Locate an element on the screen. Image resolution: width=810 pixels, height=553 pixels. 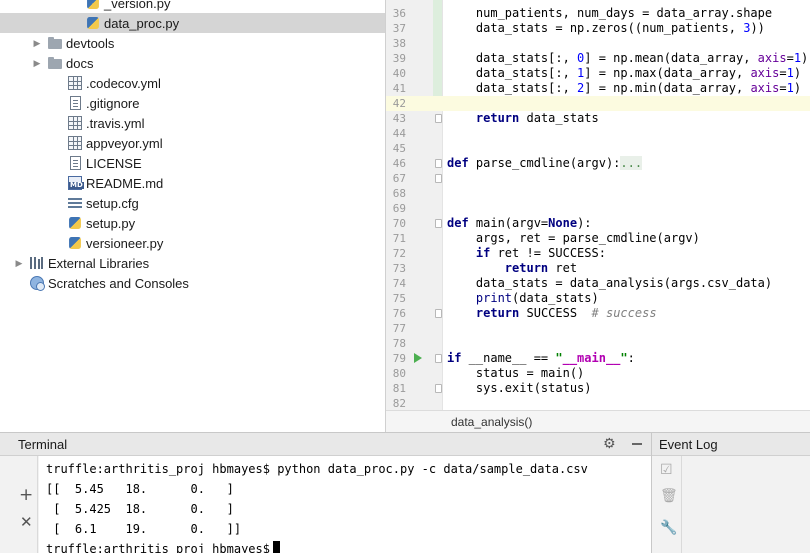
tree-item: .travis.yml is located at coordinates (192, 123).